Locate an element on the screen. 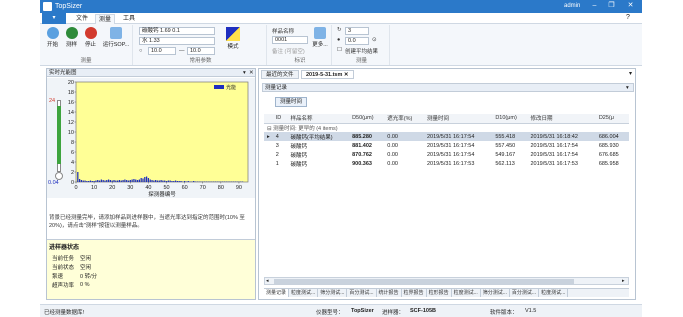 The image size is (683, 317). report-tab: 粒界报告 is located at coordinates (414, 293).